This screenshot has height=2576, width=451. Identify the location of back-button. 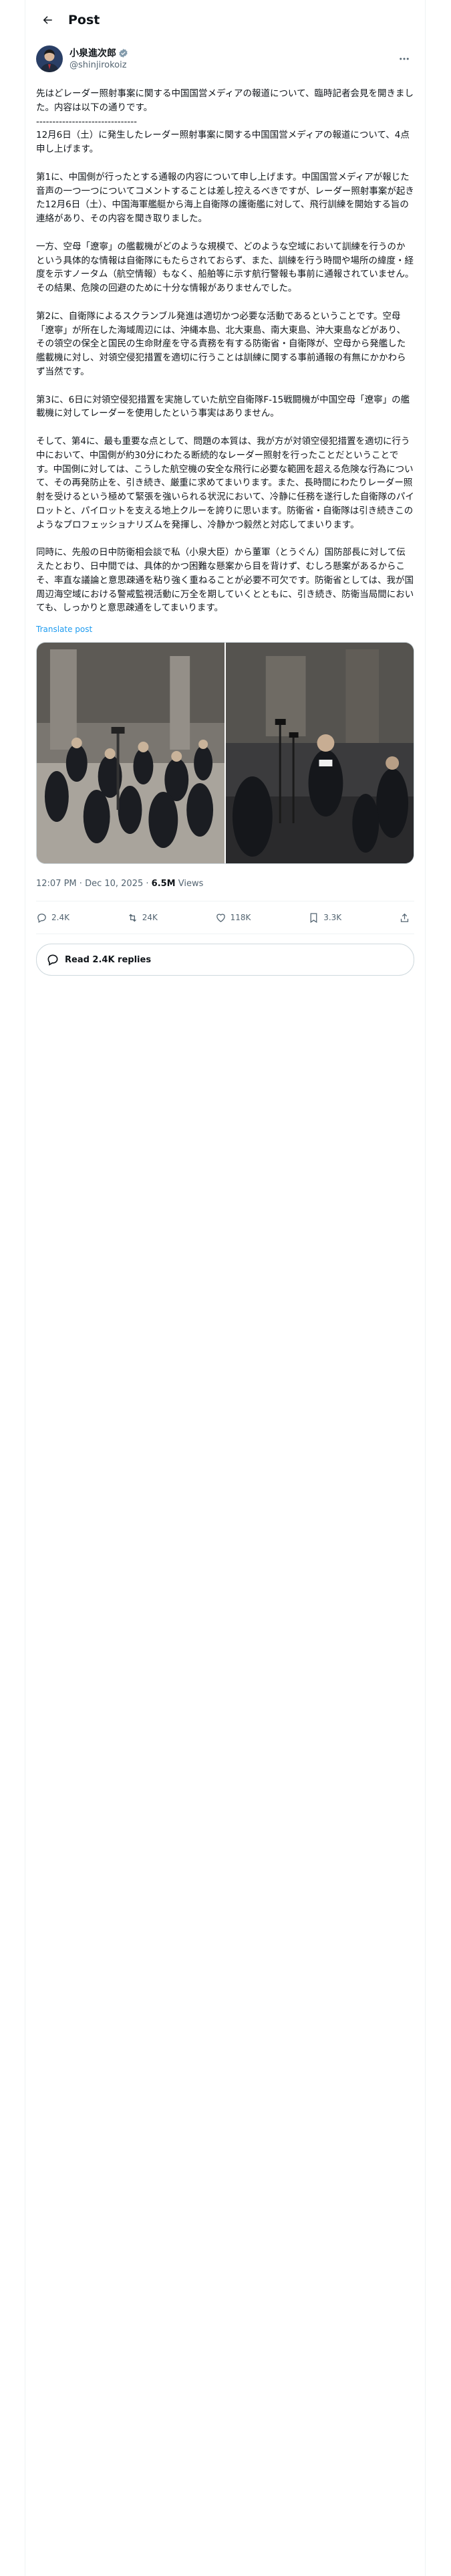
(47, 20).